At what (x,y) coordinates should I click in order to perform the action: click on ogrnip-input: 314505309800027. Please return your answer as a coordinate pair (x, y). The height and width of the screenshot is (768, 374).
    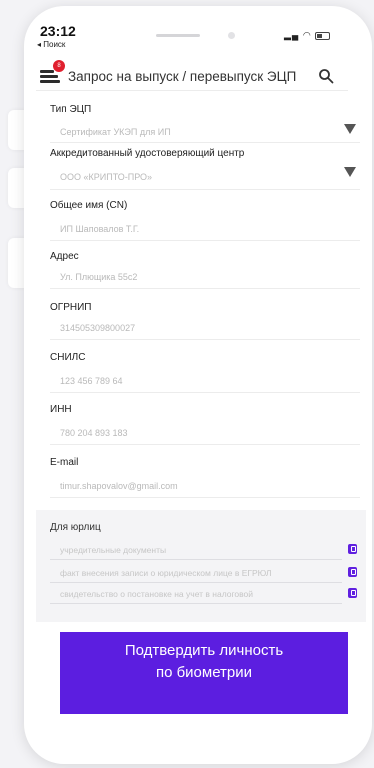
    Looking at the image, I should click on (97, 328).